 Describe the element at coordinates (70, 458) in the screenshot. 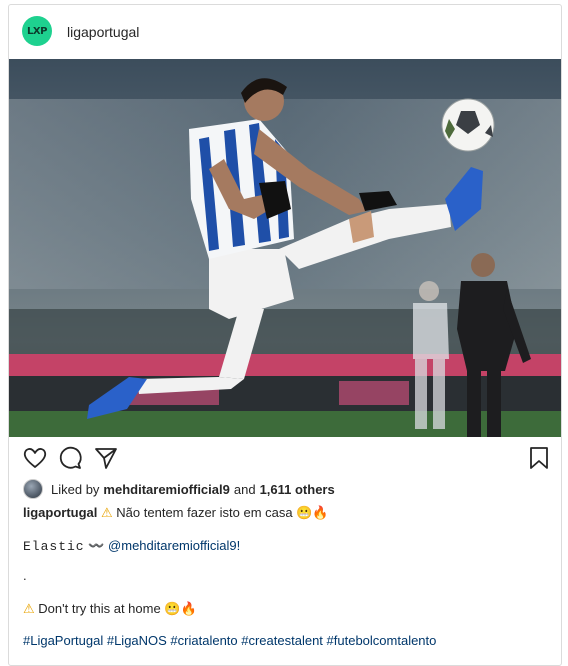

I see `comment-icon` at that location.